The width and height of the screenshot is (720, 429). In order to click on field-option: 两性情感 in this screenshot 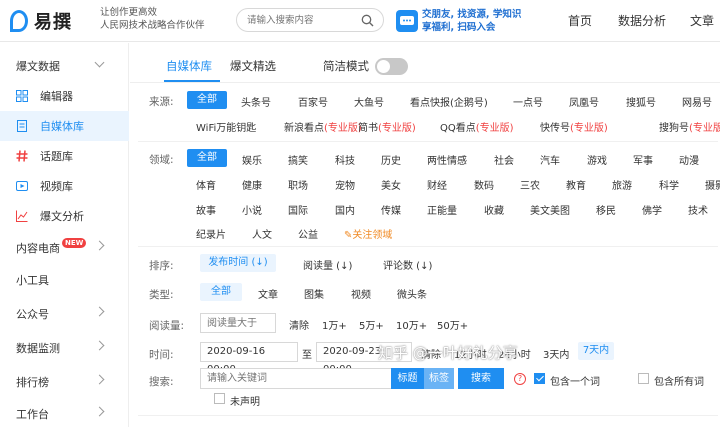, I will do `click(447, 159)`.